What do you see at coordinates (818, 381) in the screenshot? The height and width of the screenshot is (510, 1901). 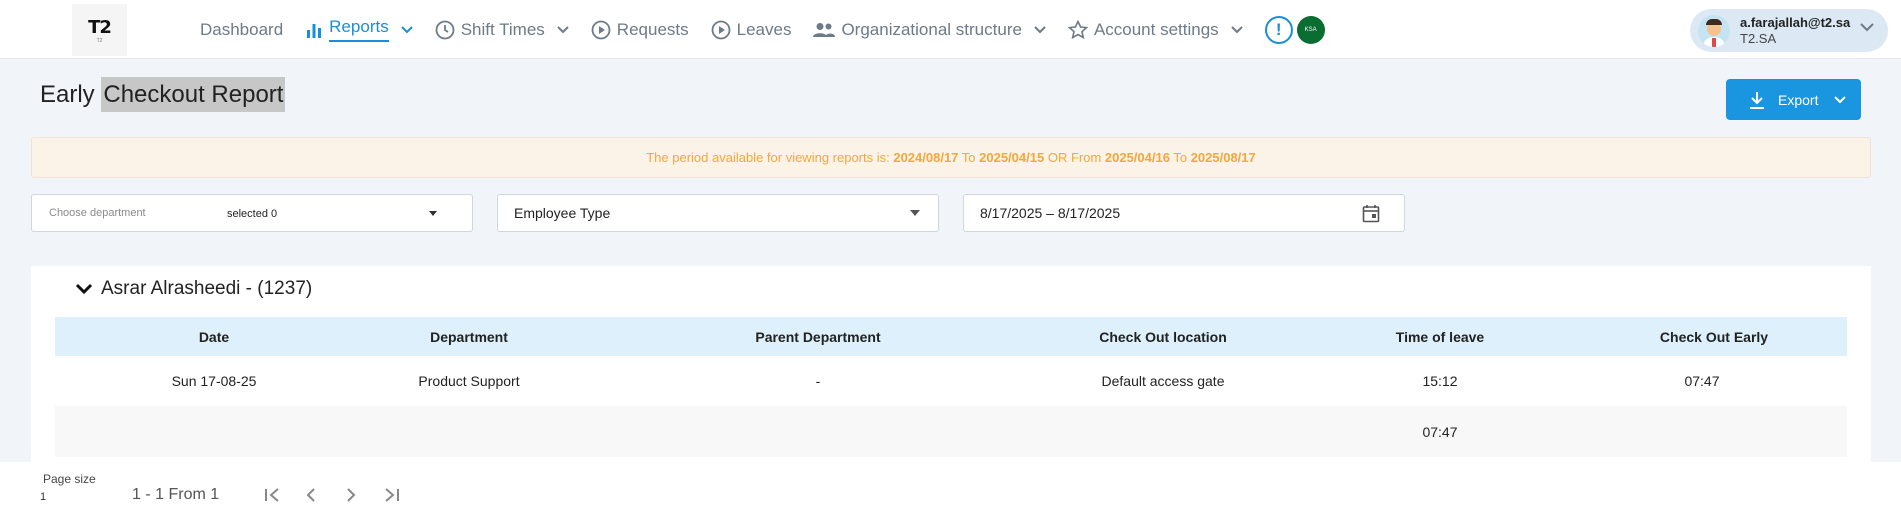 I see `table-cell: -` at bounding box center [818, 381].